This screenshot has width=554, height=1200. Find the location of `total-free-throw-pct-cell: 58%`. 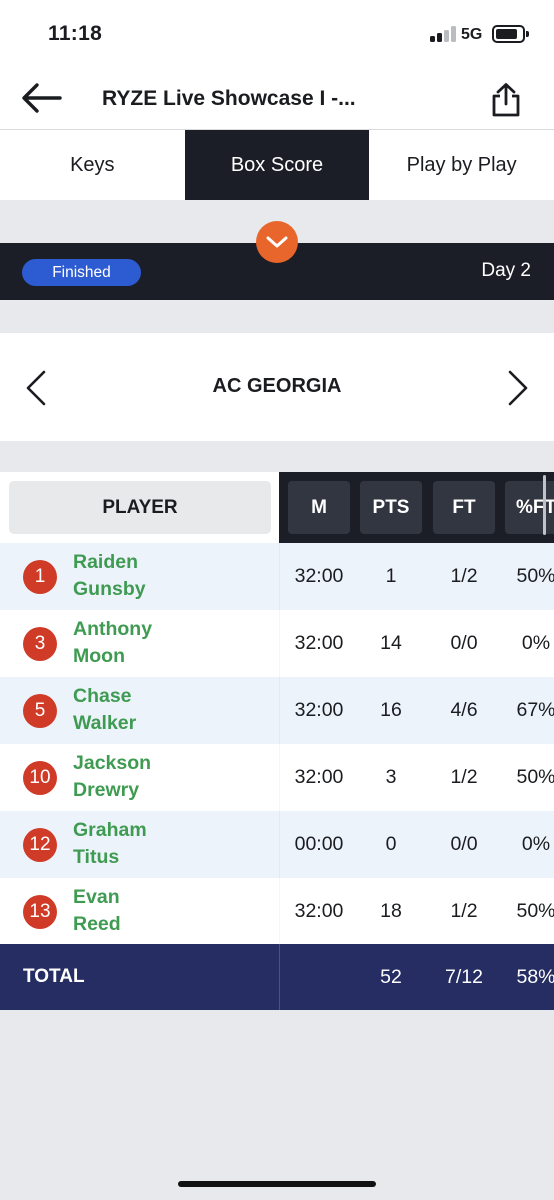

total-free-throw-pct-cell: 58% is located at coordinates (535, 976).